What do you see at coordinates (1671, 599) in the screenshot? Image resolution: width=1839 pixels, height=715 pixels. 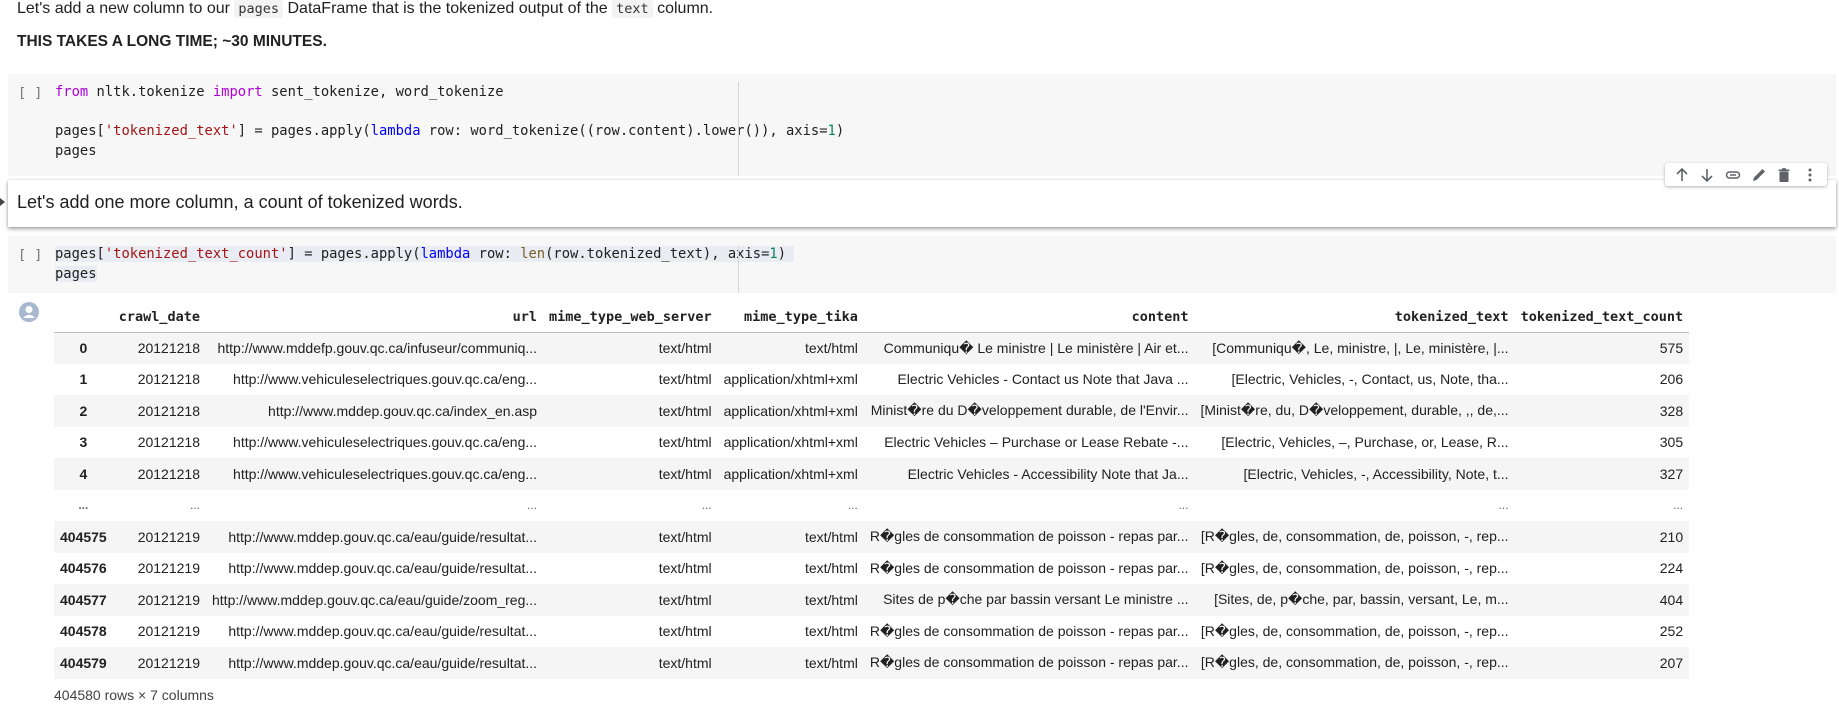 I see `table-cell: 404` at bounding box center [1671, 599].